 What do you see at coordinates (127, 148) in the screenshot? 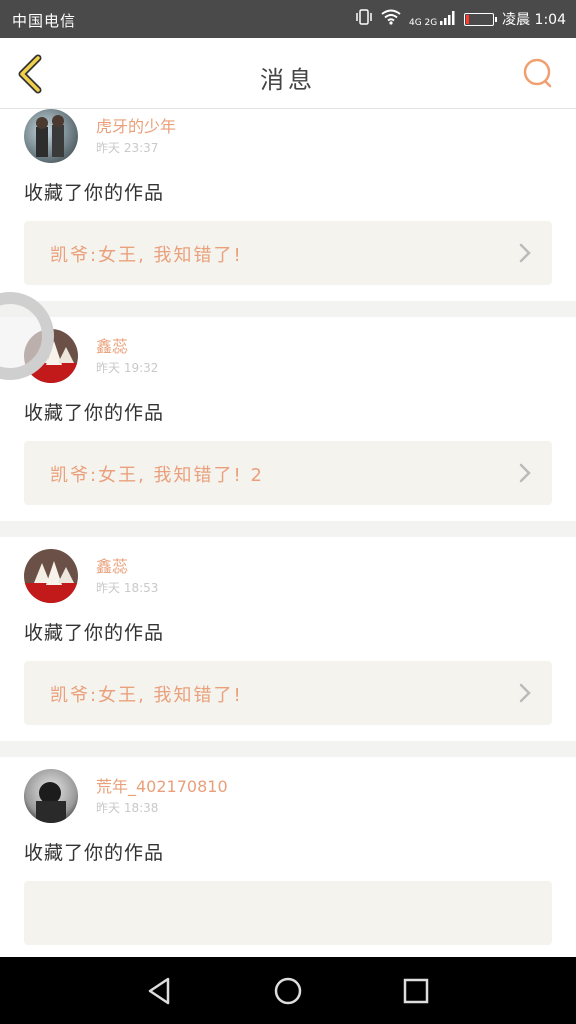
I see `timestamp: 昨天 23:37` at bounding box center [127, 148].